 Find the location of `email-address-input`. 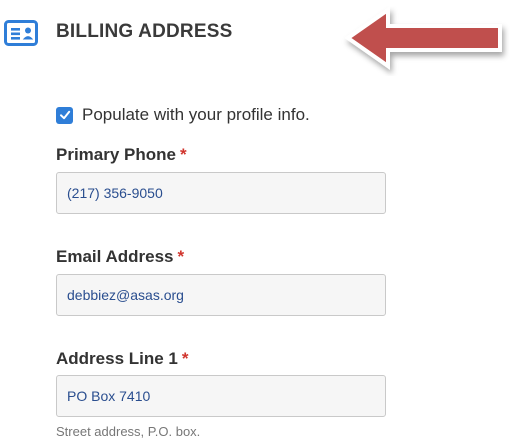

email-address-input is located at coordinates (221, 295).